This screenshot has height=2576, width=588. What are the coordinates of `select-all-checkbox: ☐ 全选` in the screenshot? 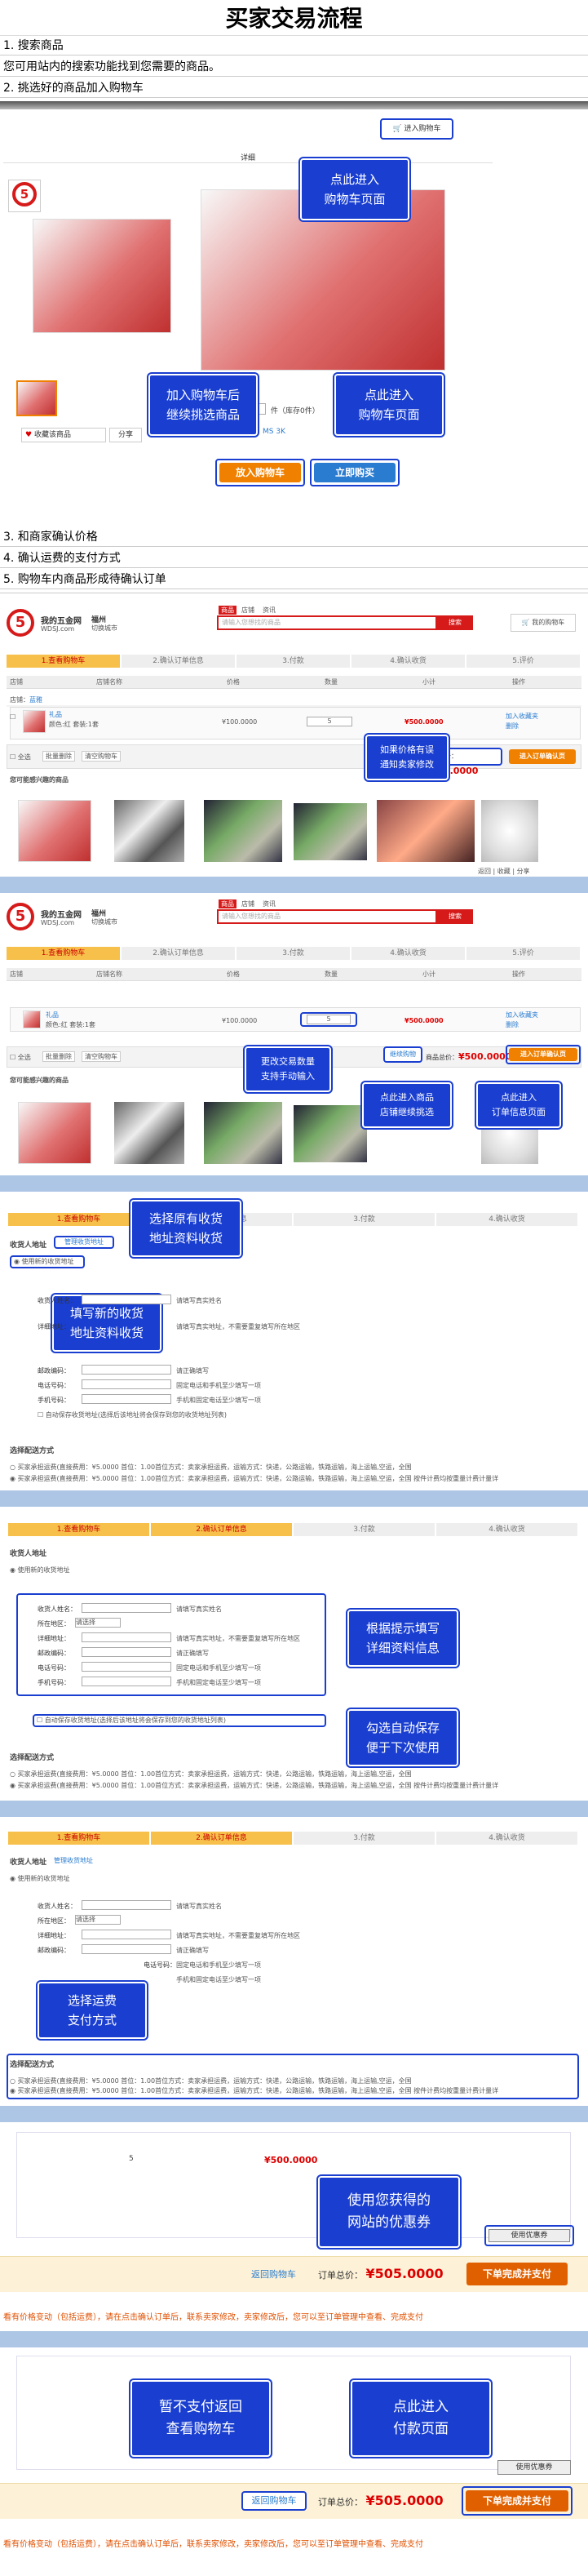 It's located at (20, 757).